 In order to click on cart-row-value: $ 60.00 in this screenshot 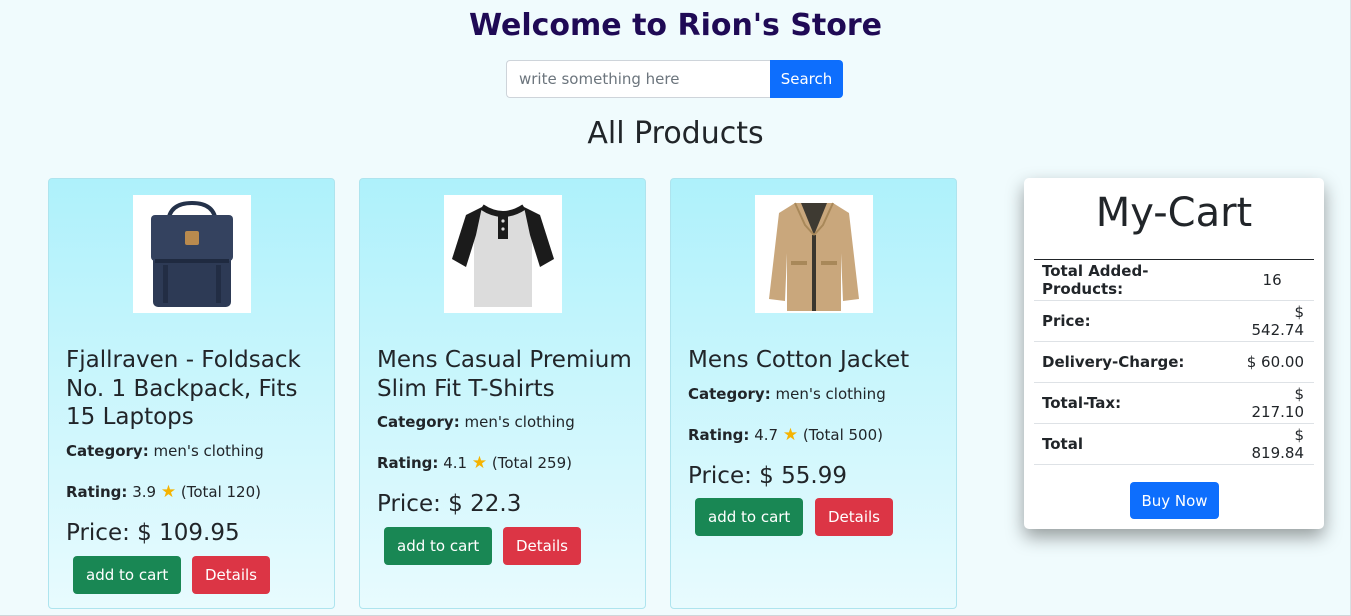, I will do `click(1272, 362)`.